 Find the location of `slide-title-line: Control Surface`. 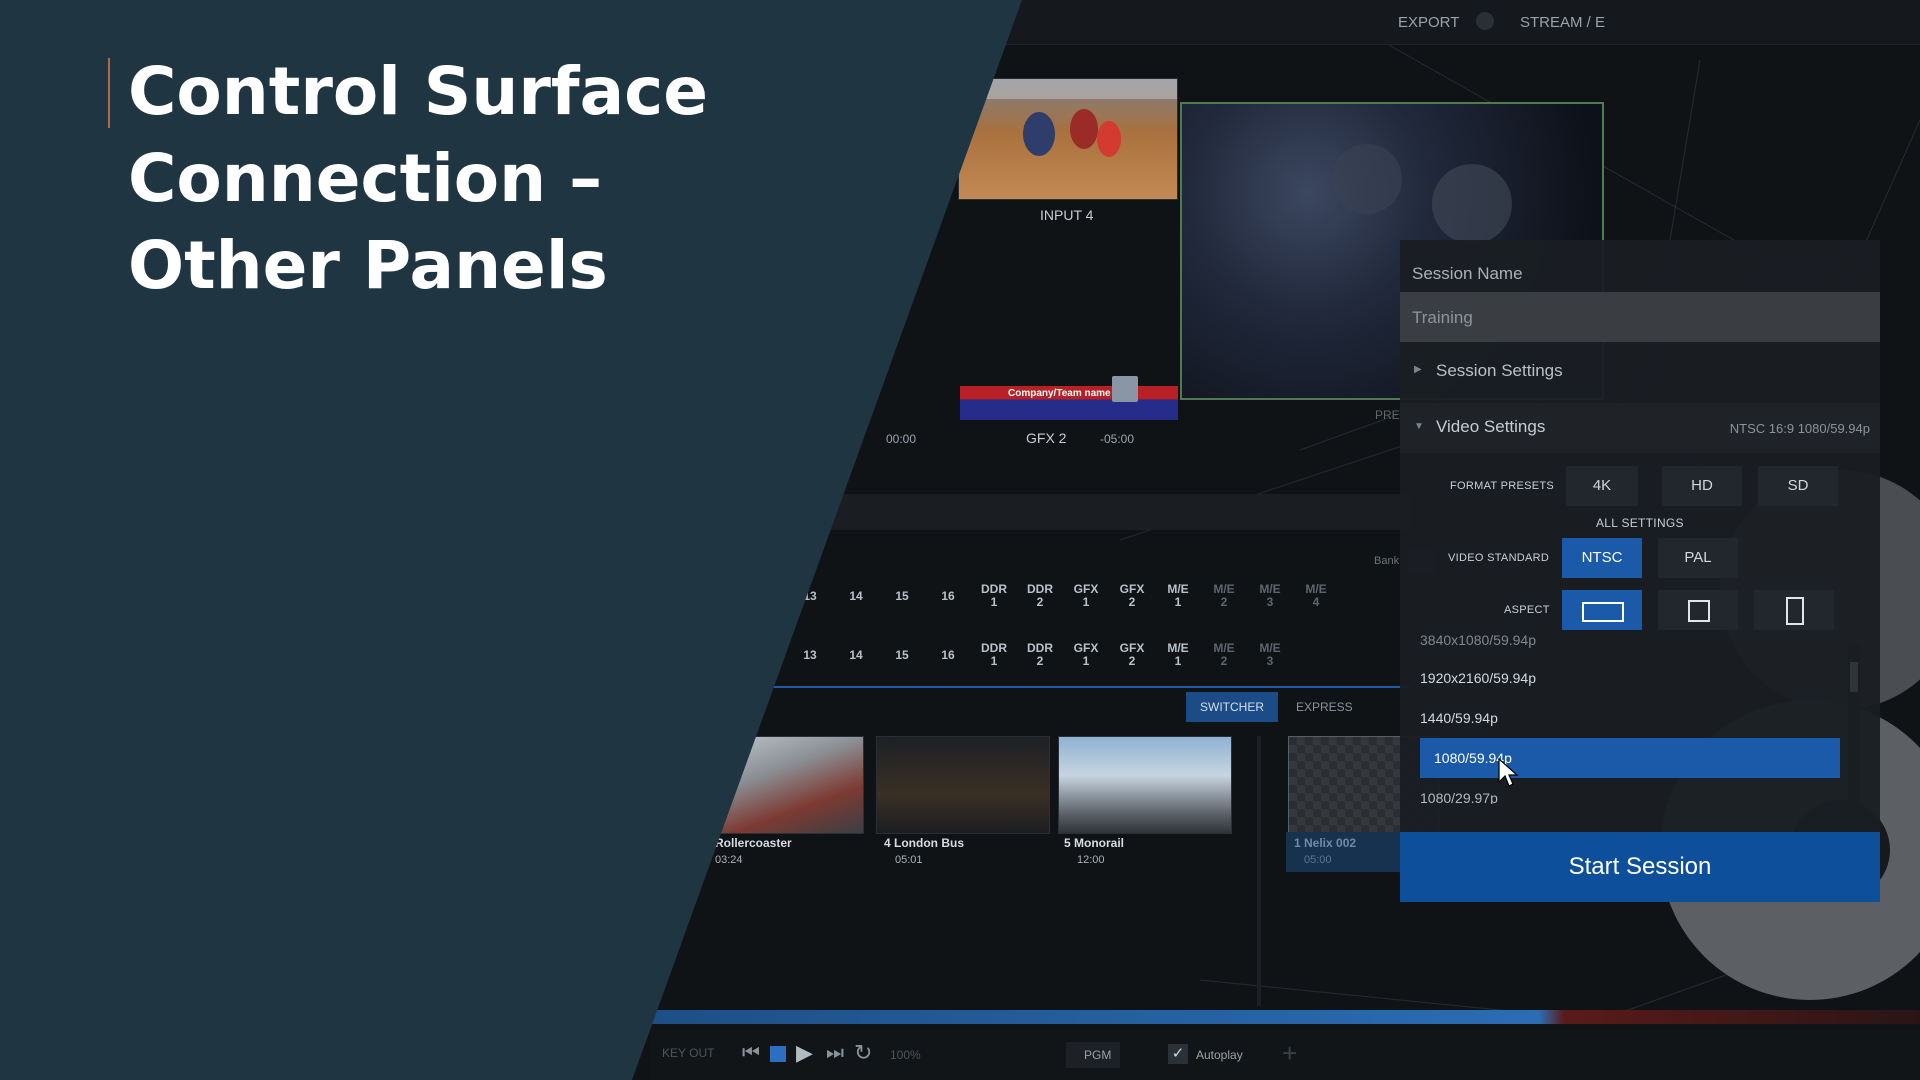

slide-title-line: Control Surface is located at coordinates (418, 91).